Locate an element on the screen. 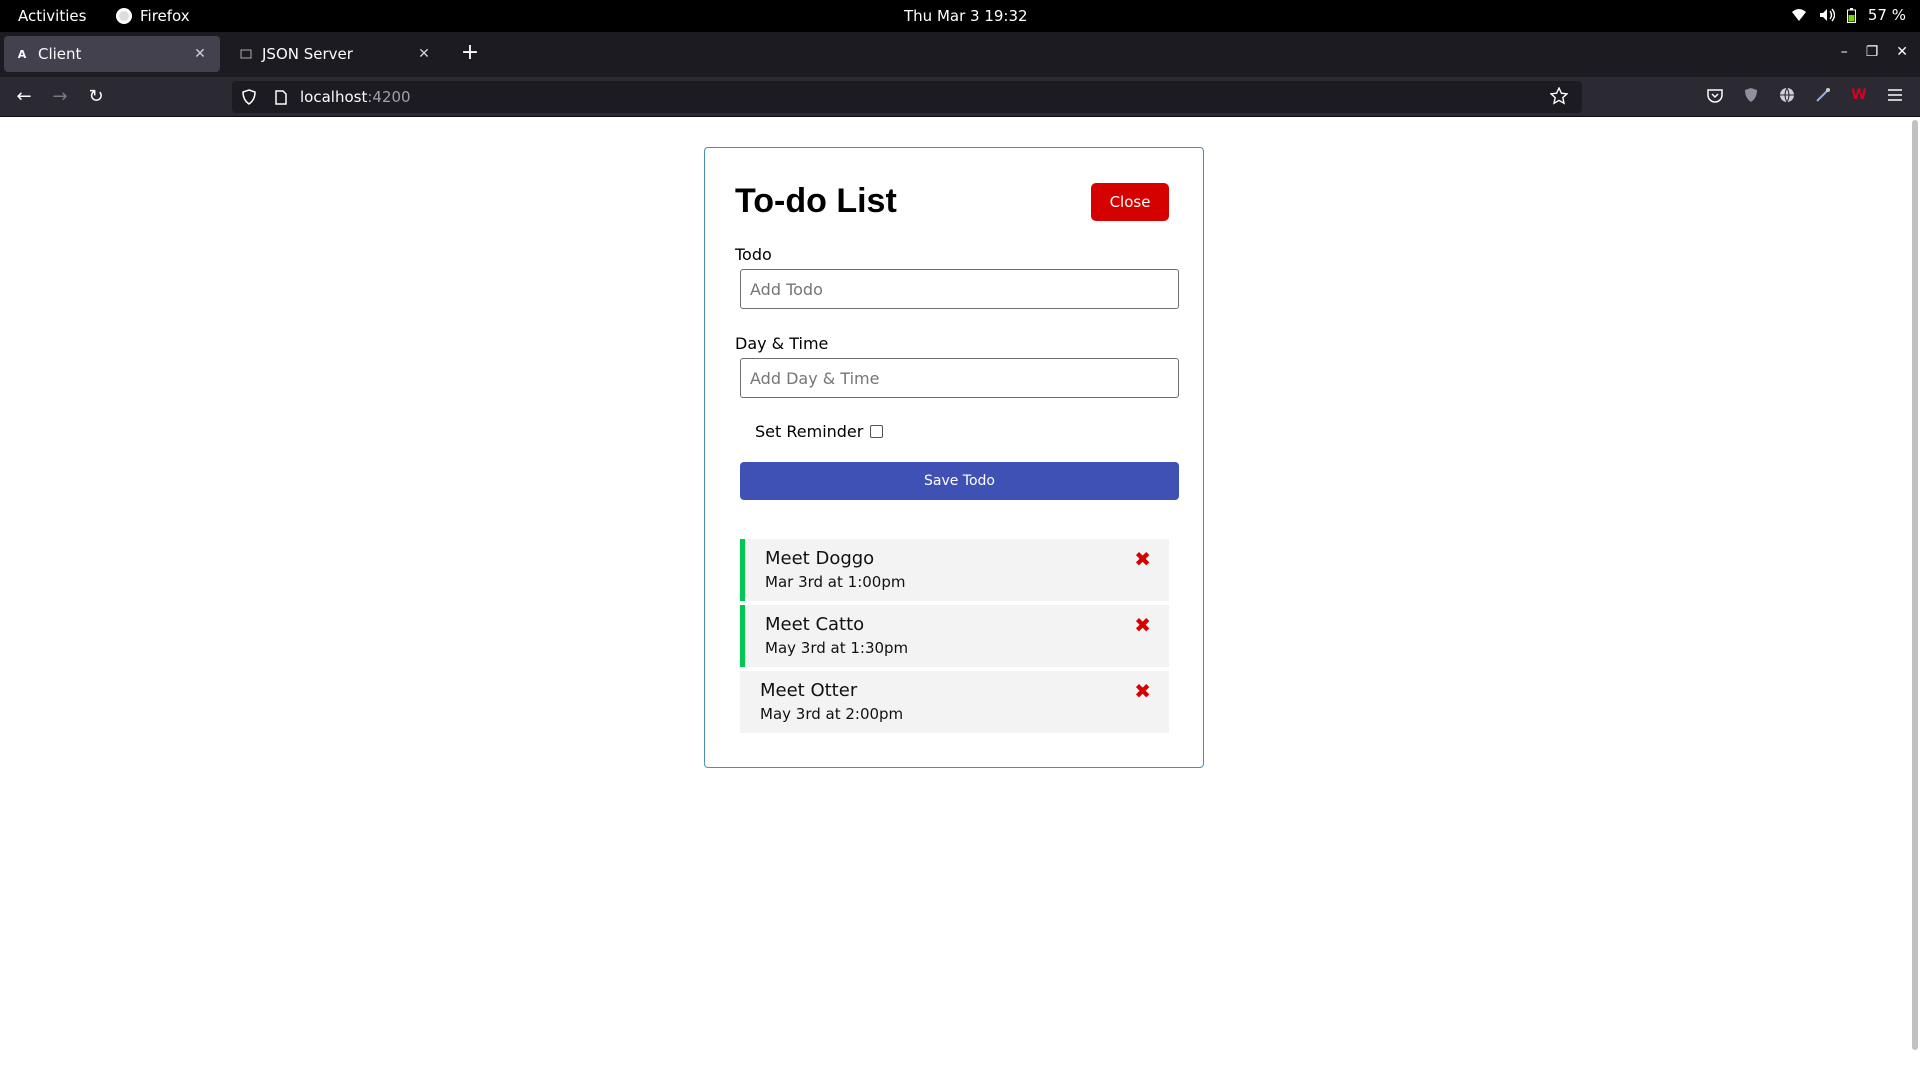 Image resolution: width=1920 pixels, height=1080 pixels. todo-title: Meet Doggo is located at coordinates (820, 558).